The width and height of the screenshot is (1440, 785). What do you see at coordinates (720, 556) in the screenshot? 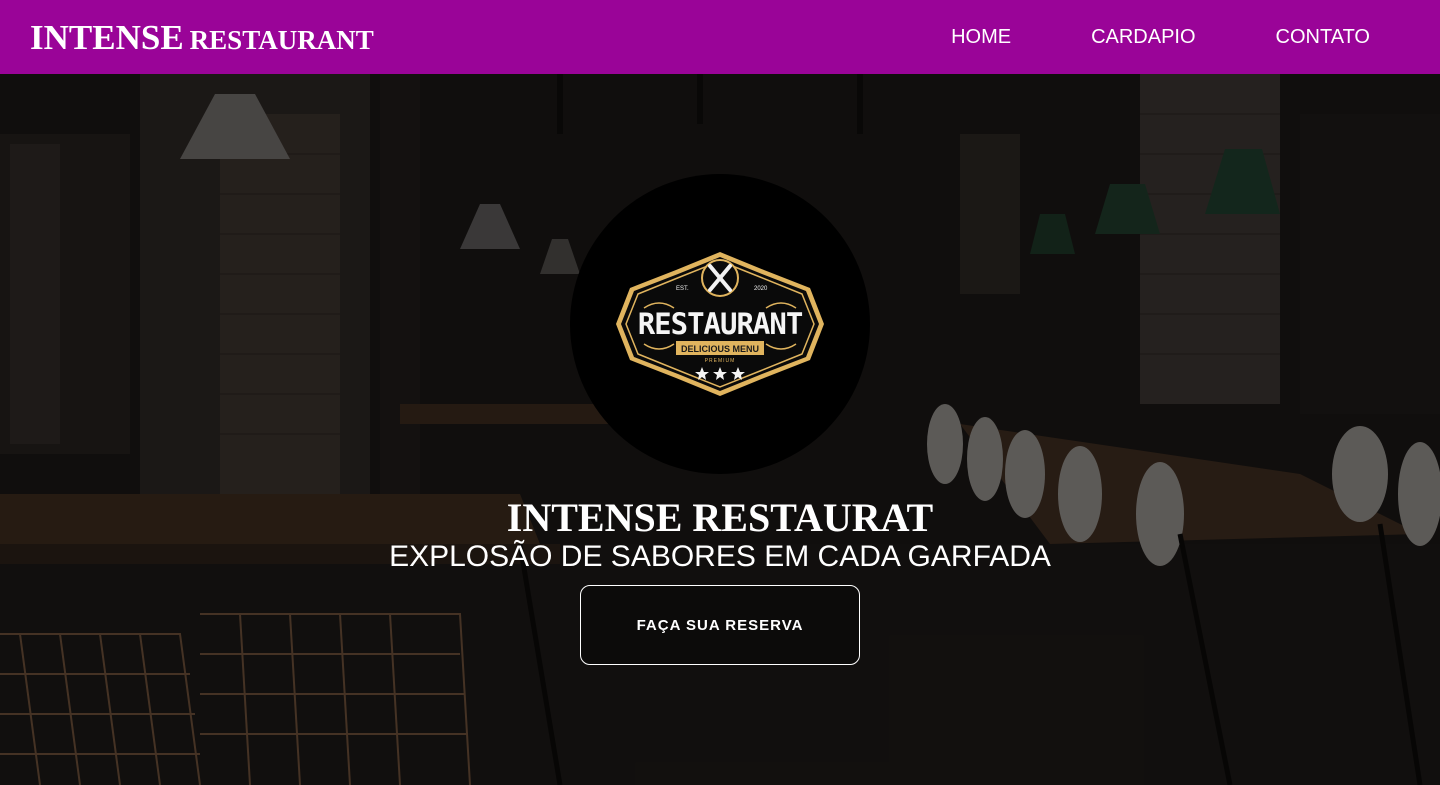
I see `hero-subtitle: EXPLOSÃO DE SABORES EM CADA GARFADA` at bounding box center [720, 556].